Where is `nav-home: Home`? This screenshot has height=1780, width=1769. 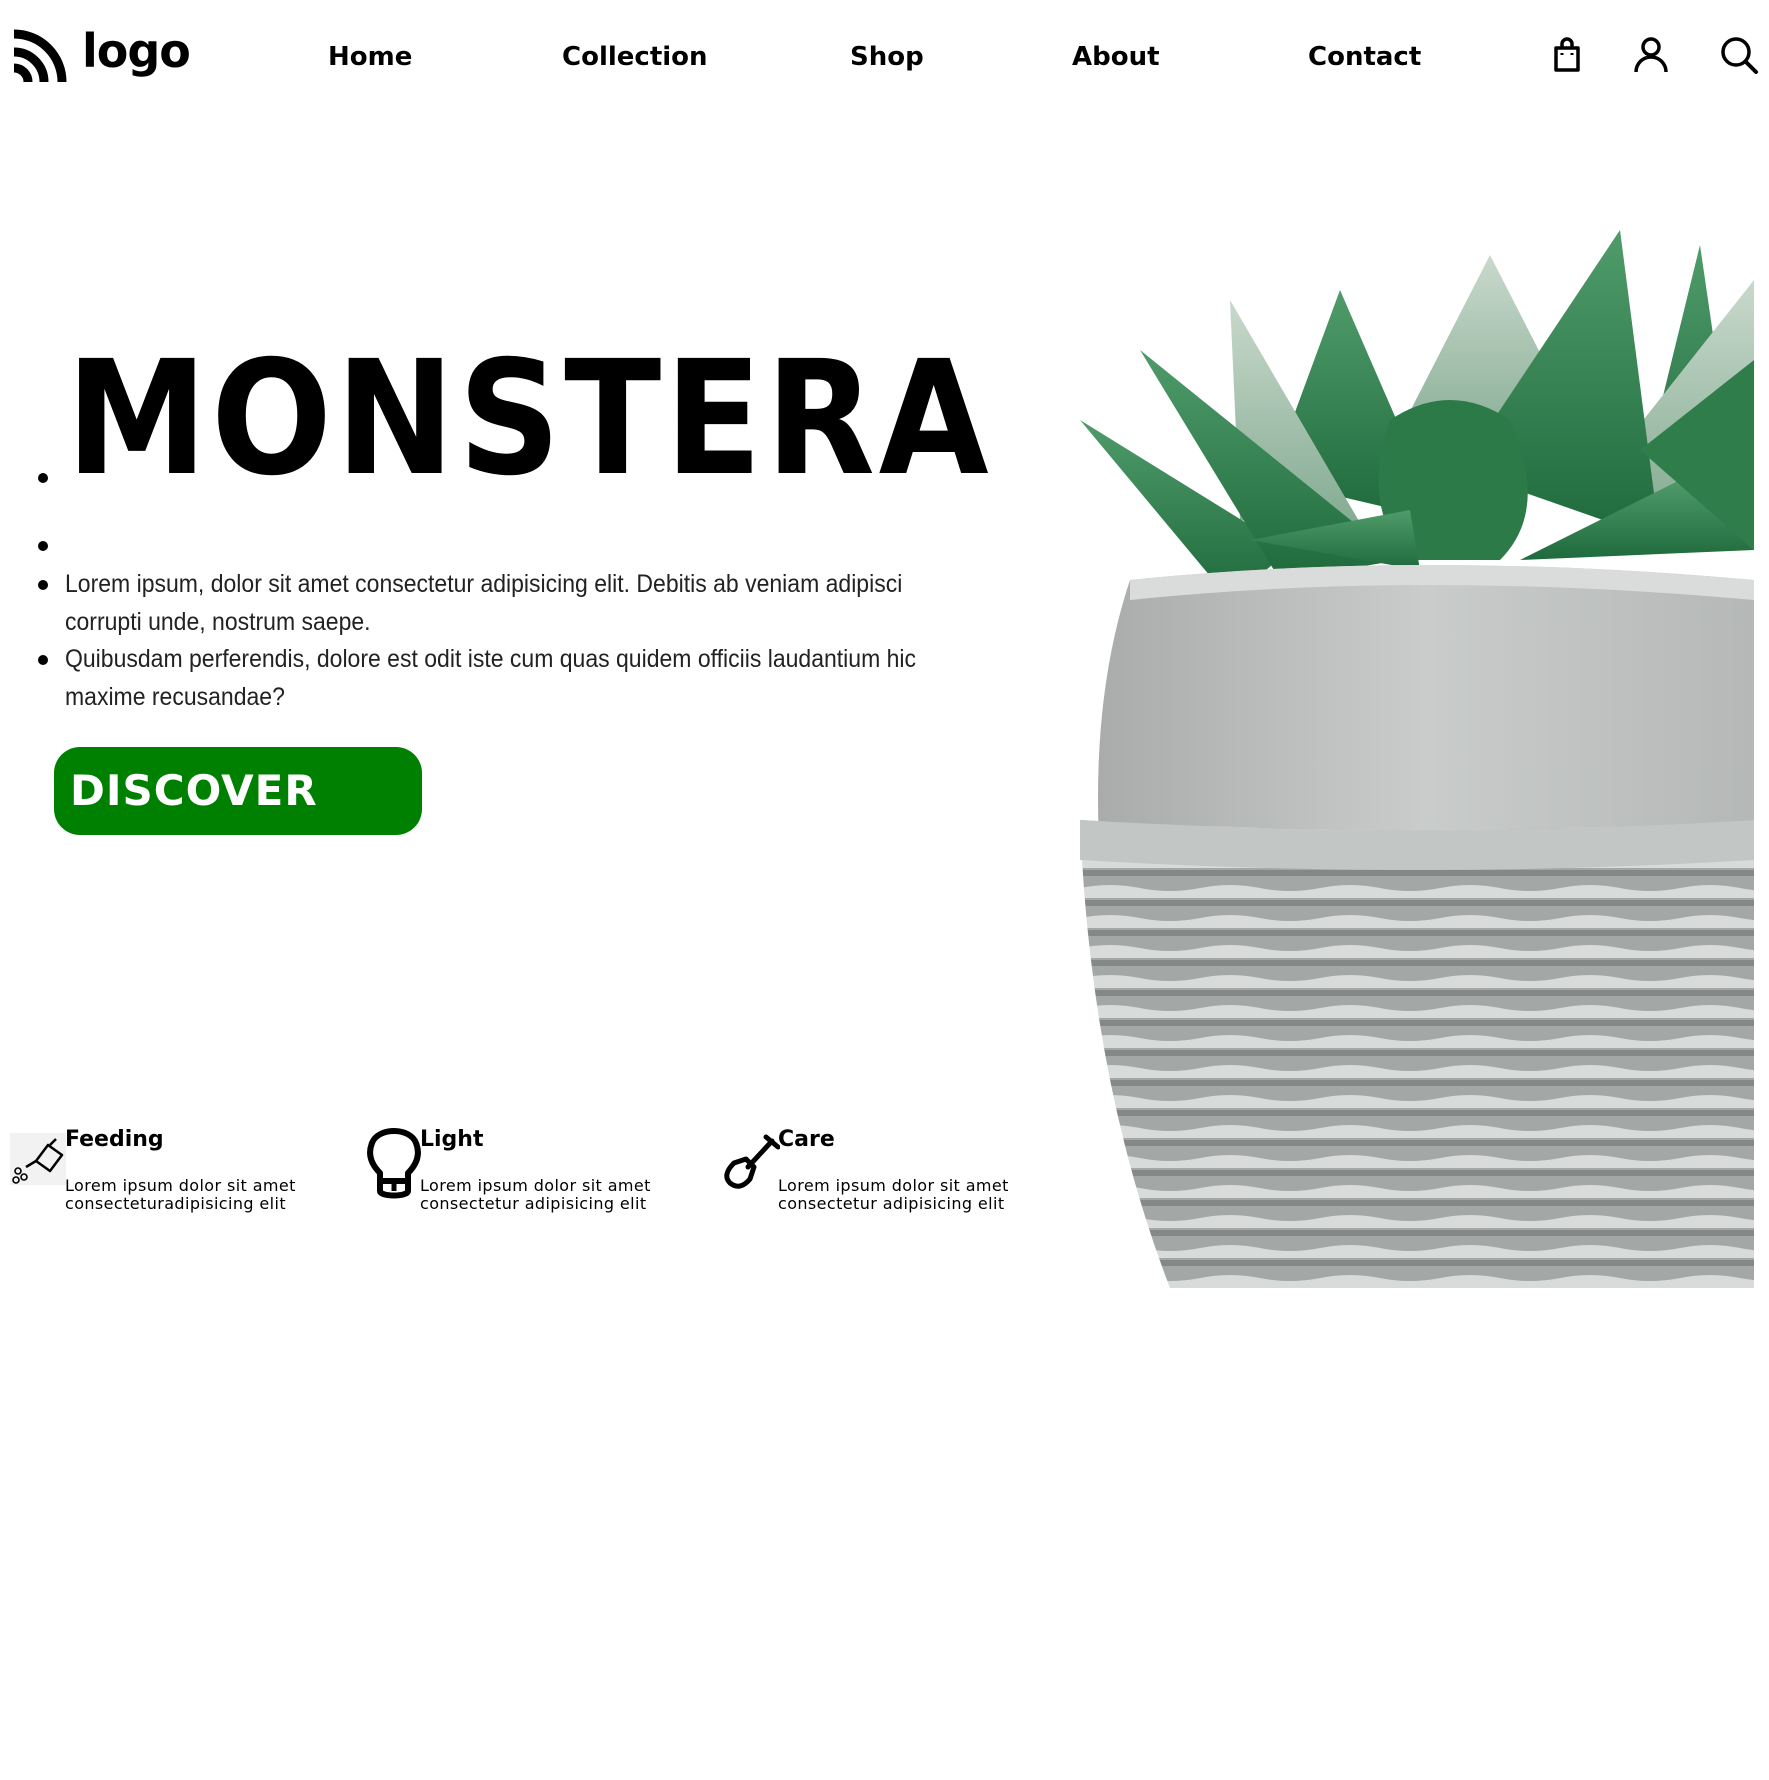 nav-home: Home is located at coordinates (370, 57).